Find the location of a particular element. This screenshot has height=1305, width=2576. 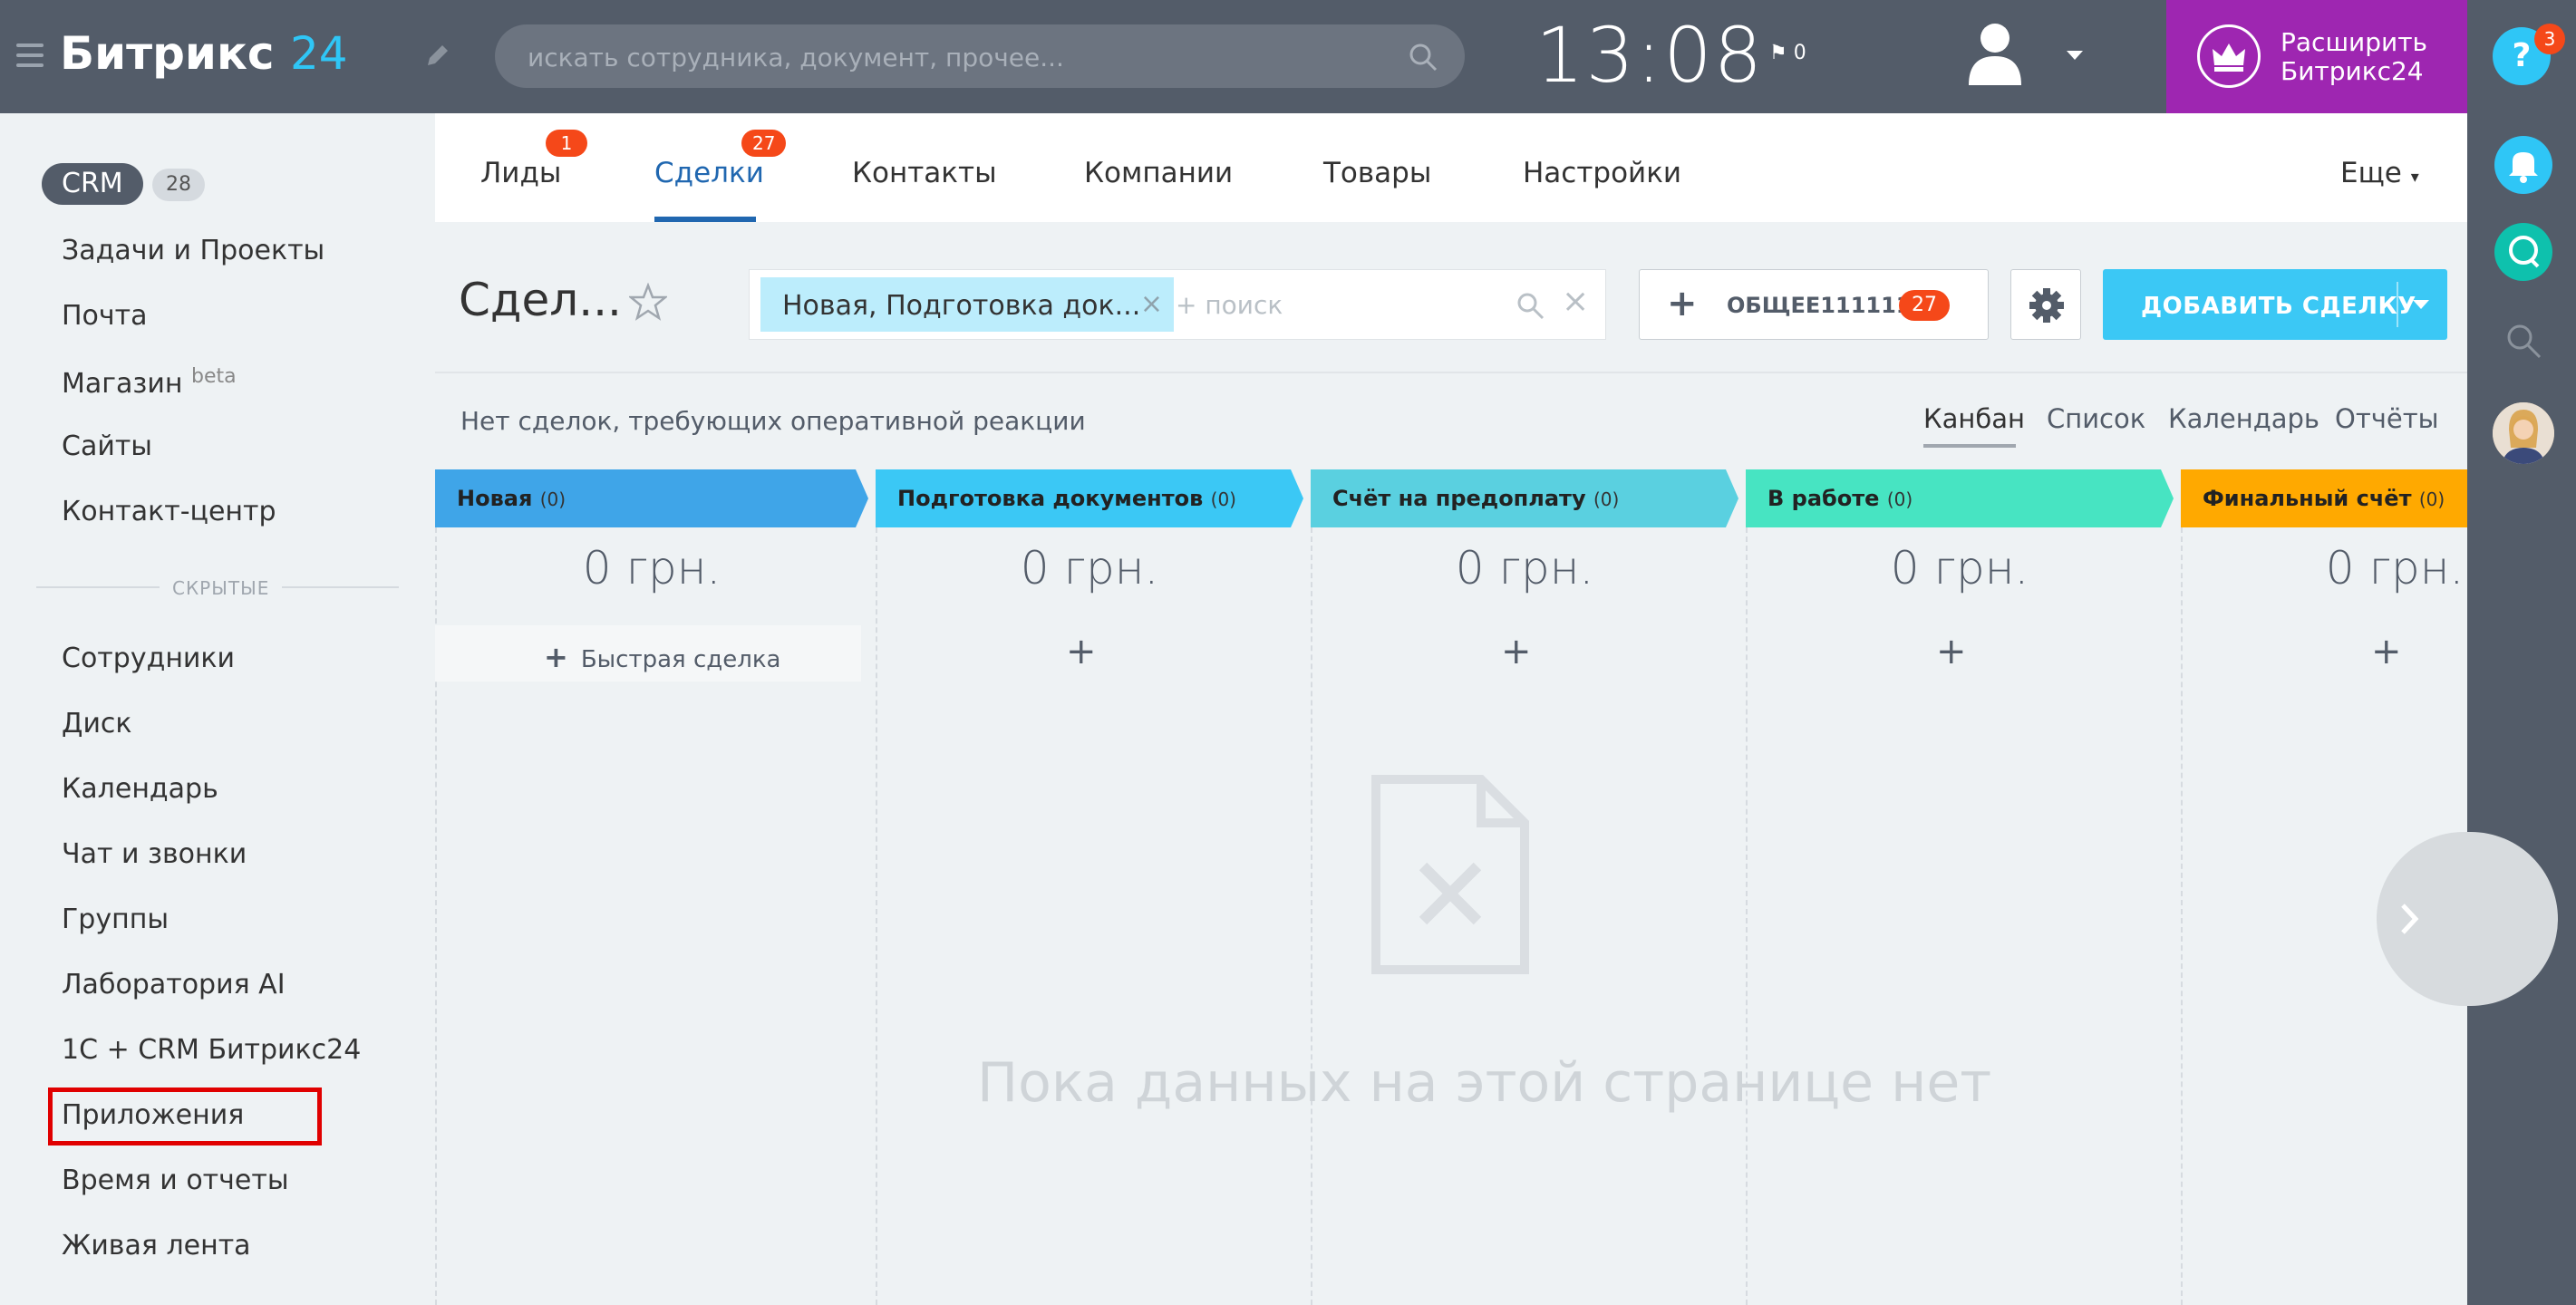

sidebar-item-chat: Чат и звонки is located at coordinates (154, 854).